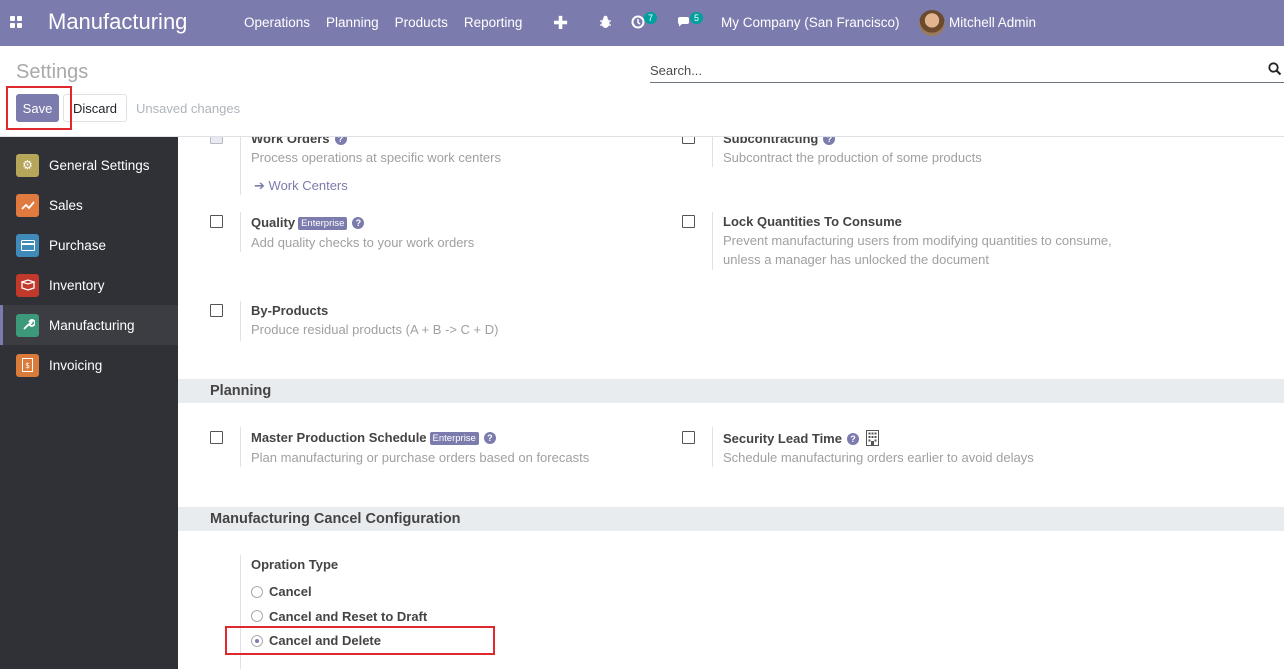 The width and height of the screenshot is (1284, 669). What do you see at coordinates (290, 591) in the screenshot?
I see `radio-cancel-label: Cancel` at bounding box center [290, 591].